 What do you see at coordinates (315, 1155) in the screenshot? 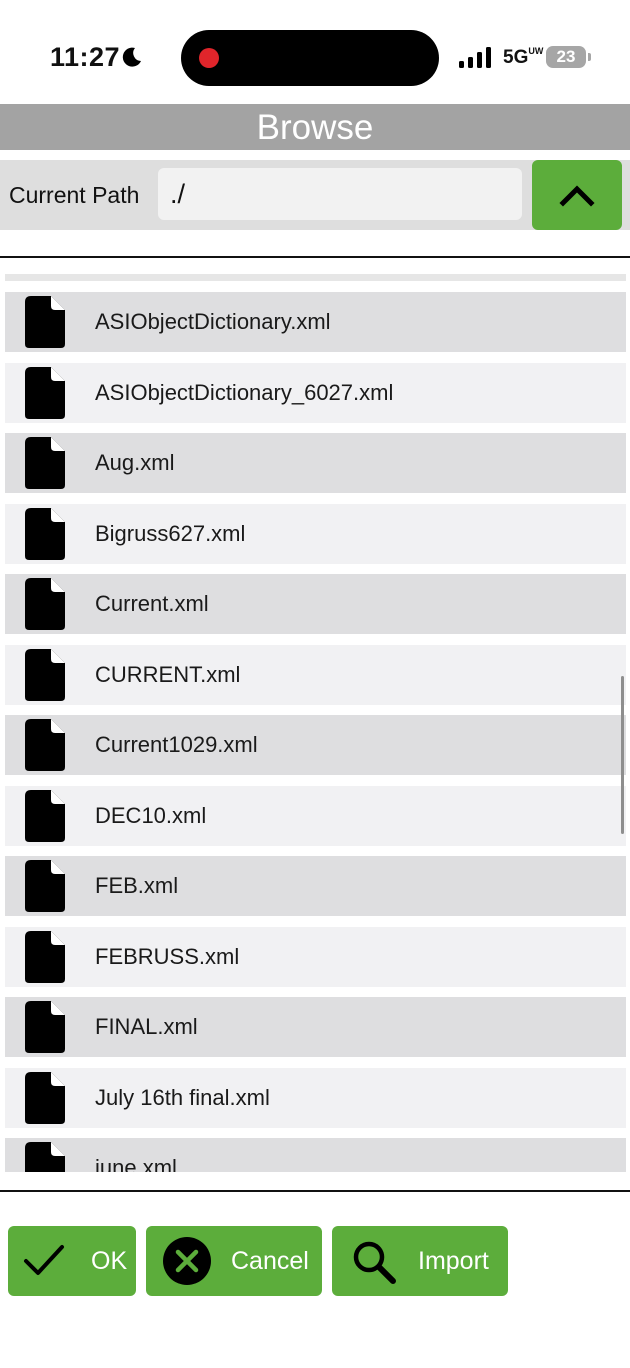
I see `file-list-item: june.xml` at bounding box center [315, 1155].